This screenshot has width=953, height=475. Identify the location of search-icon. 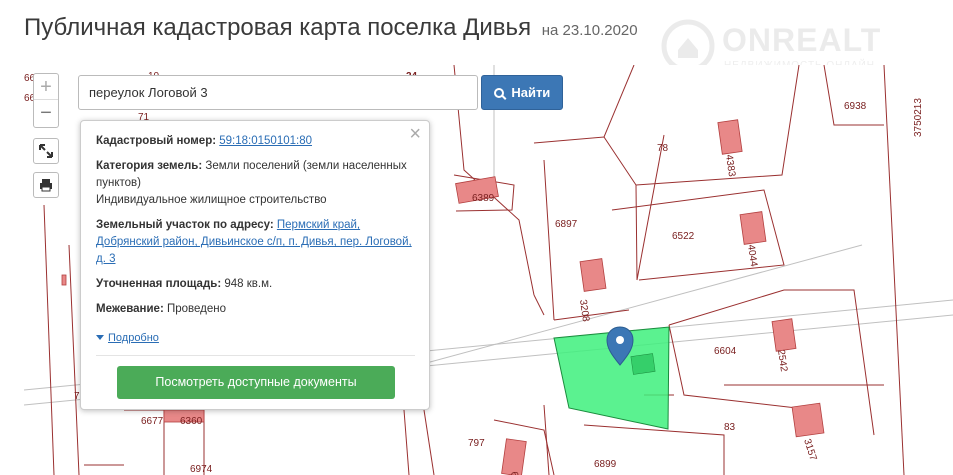
(498, 93).